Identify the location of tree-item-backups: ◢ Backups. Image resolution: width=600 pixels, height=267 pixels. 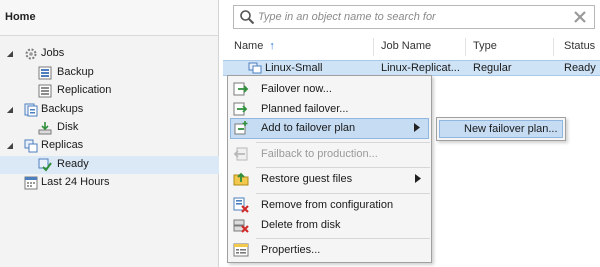
(109, 110).